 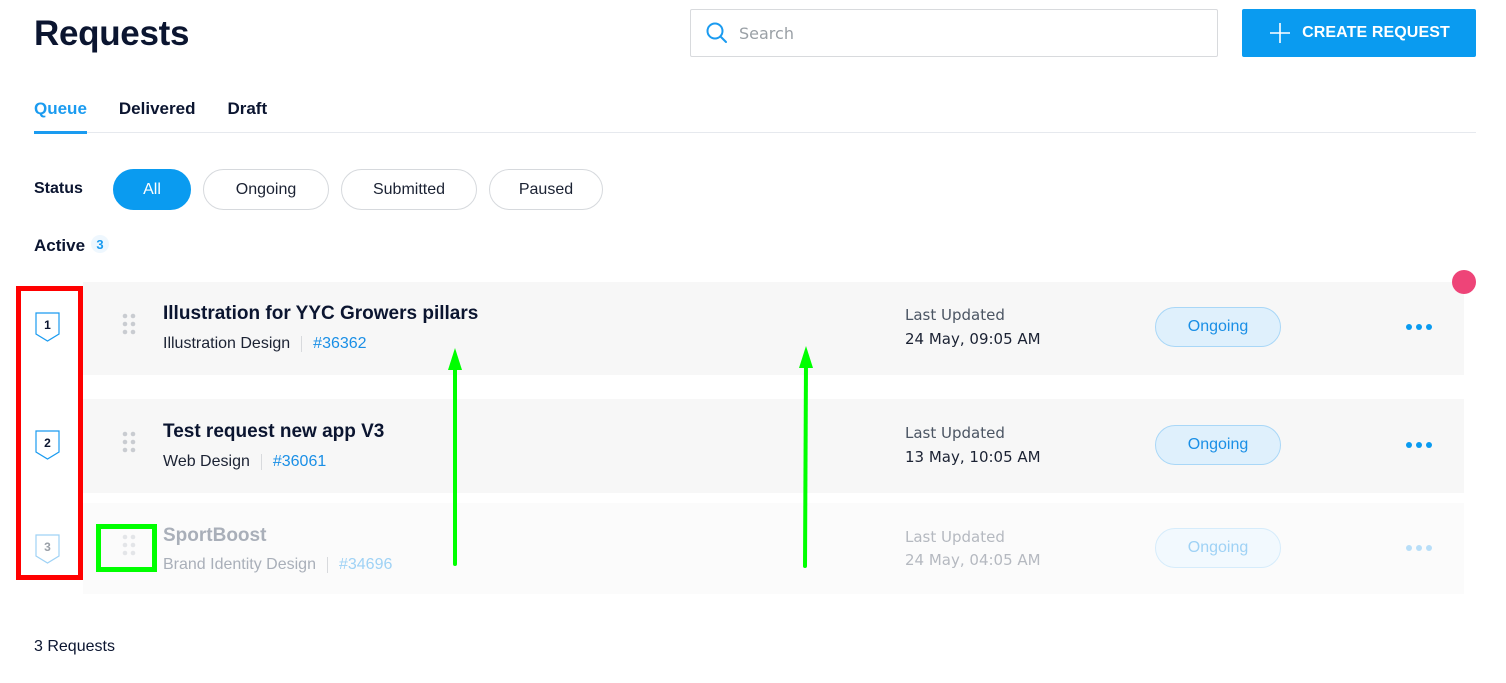 I want to click on create-request-label: CREATE REQUEST, so click(x=1376, y=32).